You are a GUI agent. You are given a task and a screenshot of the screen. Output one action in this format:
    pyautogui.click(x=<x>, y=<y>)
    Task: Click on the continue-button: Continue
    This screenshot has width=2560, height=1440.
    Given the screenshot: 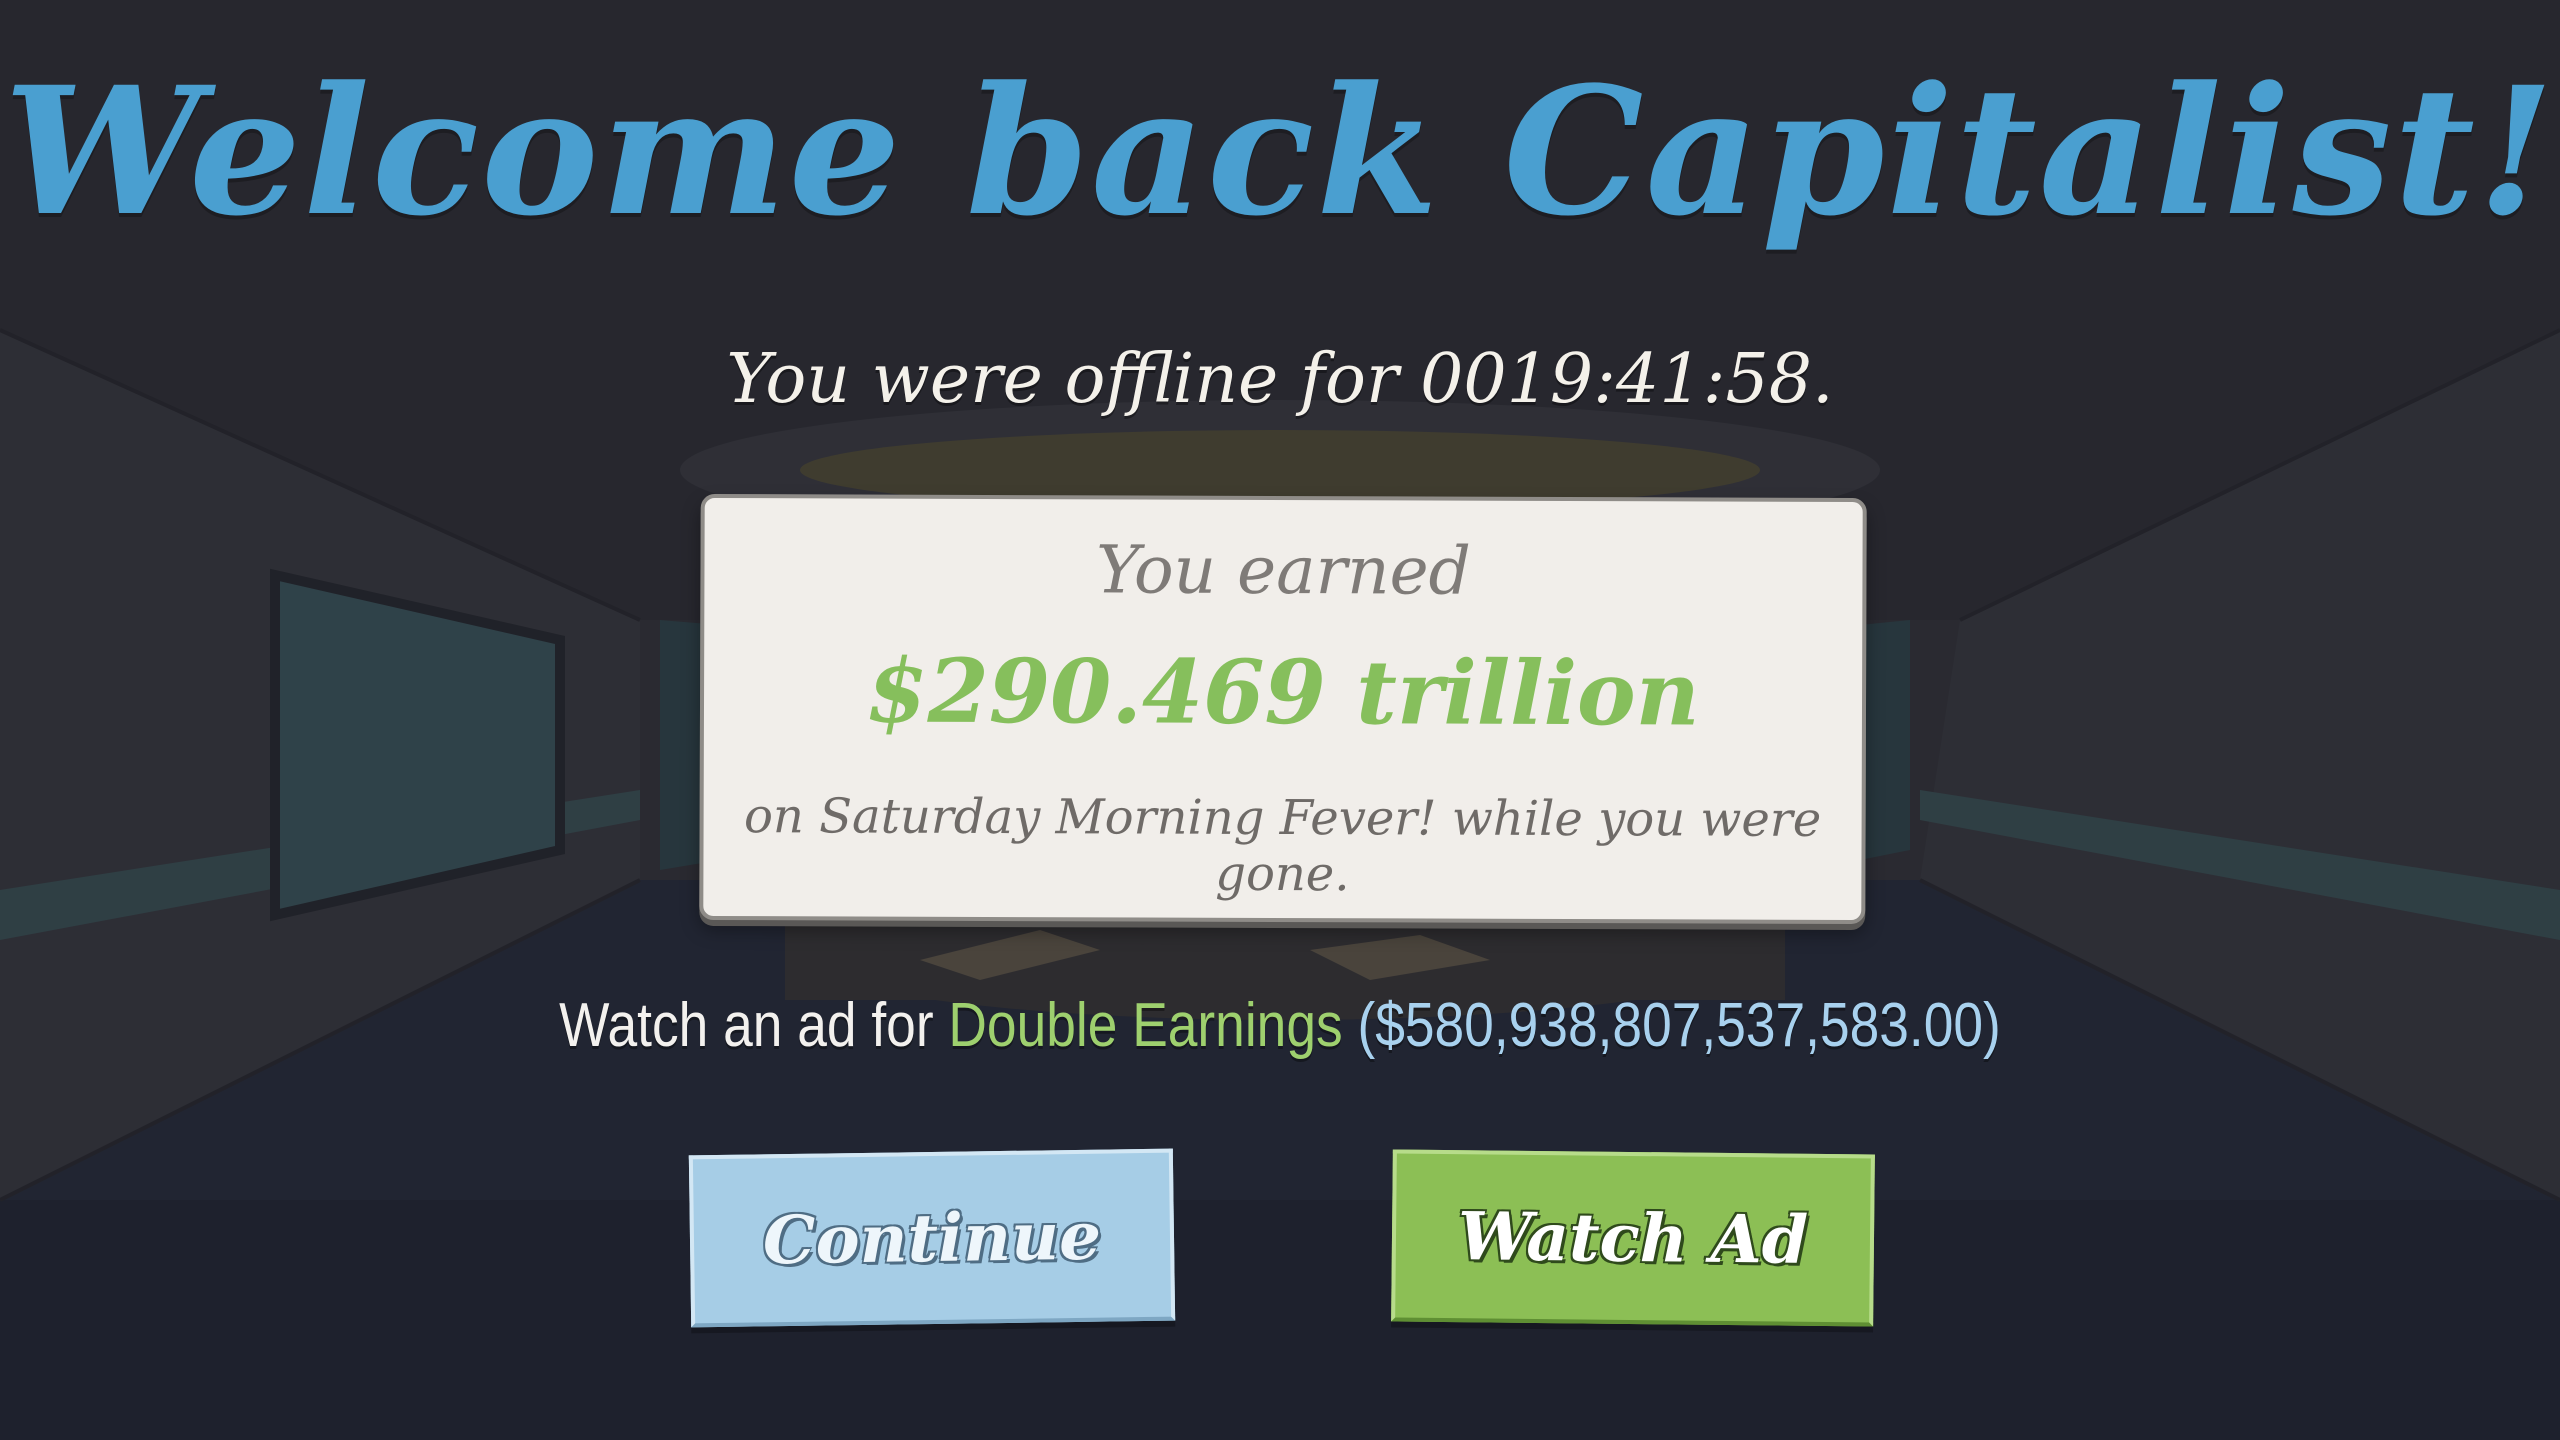 What is the action you would take?
    pyautogui.click(x=932, y=1238)
    